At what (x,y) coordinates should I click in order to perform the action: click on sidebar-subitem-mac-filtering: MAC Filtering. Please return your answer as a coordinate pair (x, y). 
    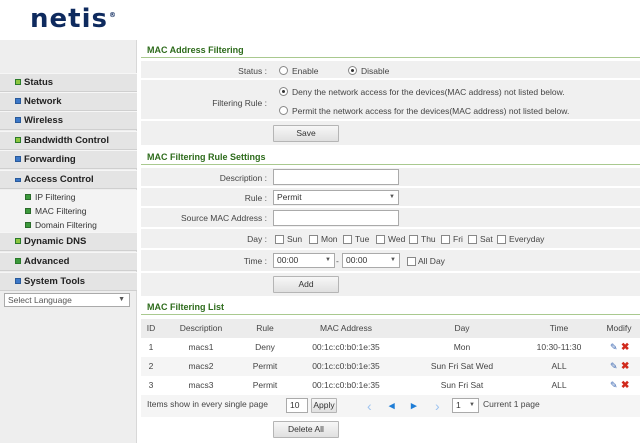
    Looking at the image, I should click on (68, 211).